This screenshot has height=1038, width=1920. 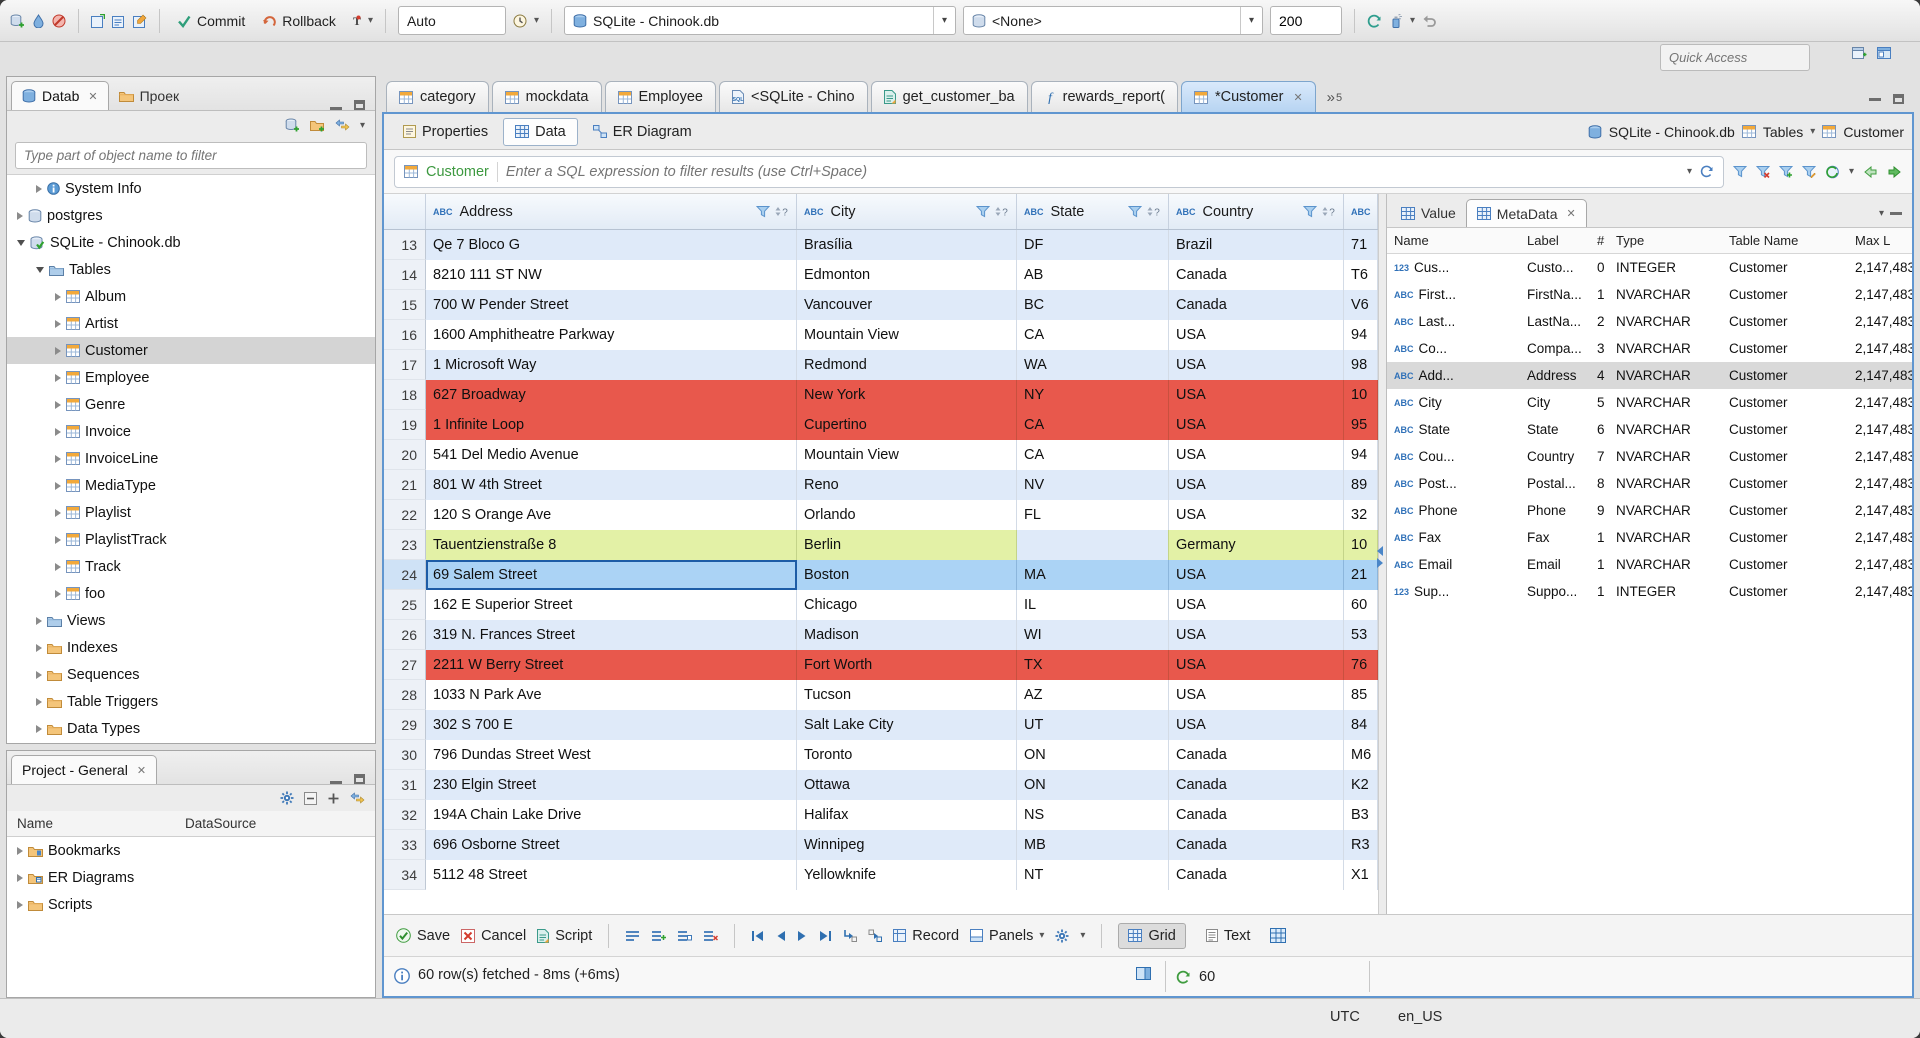 What do you see at coordinates (1093, 455) in the screenshot?
I see `cell: CA` at bounding box center [1093, 455].